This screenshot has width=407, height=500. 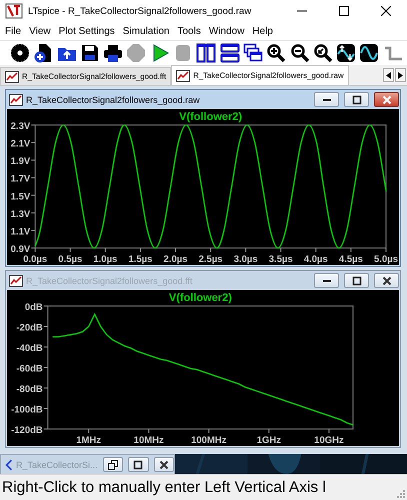 What do you see at coordinates (113, 53) in the screenshot?
I see `printer-icon` at bounding box center [113, 53].